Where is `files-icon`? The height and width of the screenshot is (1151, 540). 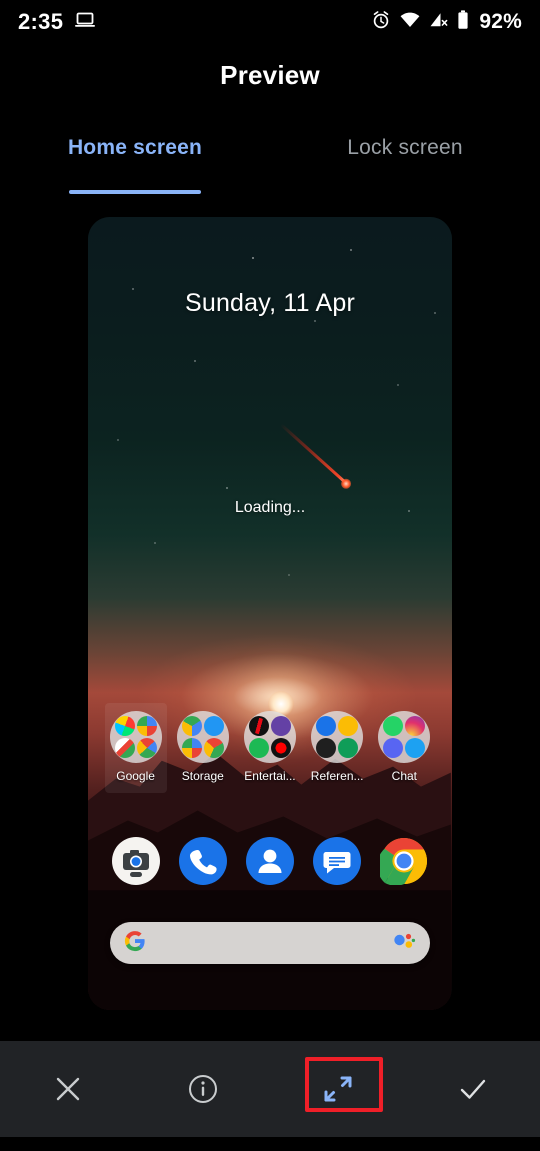 files-icon is located at coordinates (213, 726).